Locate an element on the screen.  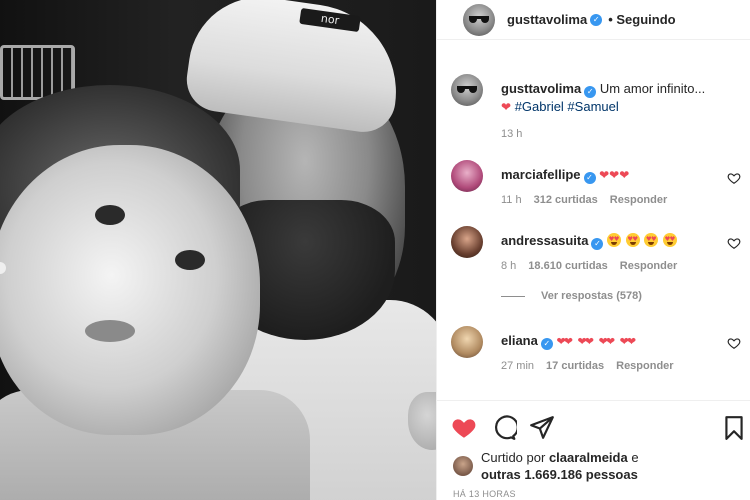
comment-meta: 11 h 312 curtidas Responder is located at coordinates (584, 200).